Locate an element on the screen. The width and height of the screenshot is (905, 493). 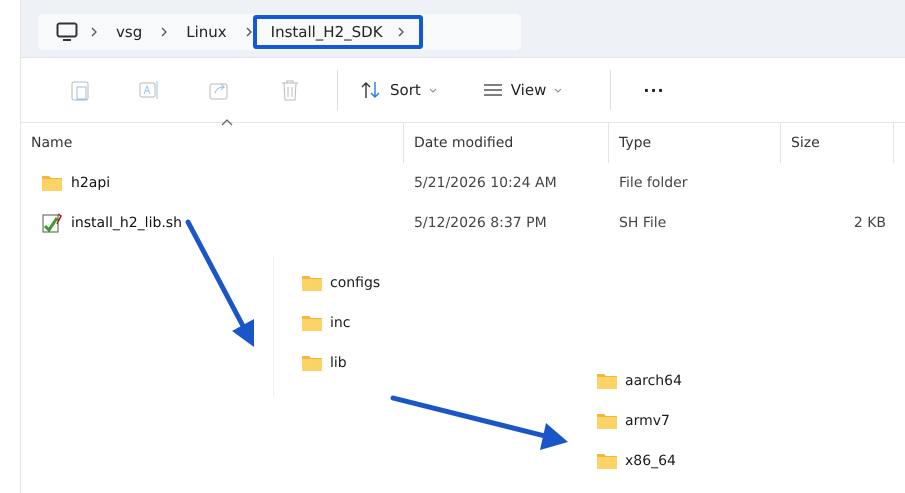
column-header: Type is located at coordinates (695, 143).